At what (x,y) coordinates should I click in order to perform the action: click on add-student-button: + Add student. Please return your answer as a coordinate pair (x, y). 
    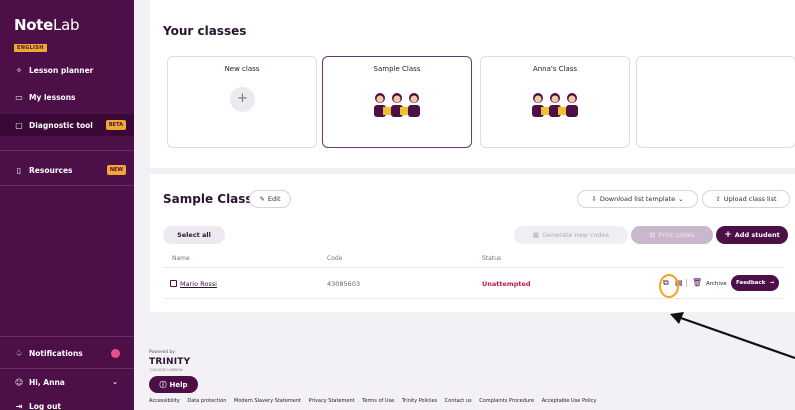
    Looking at the image, I should click on (752, 235).